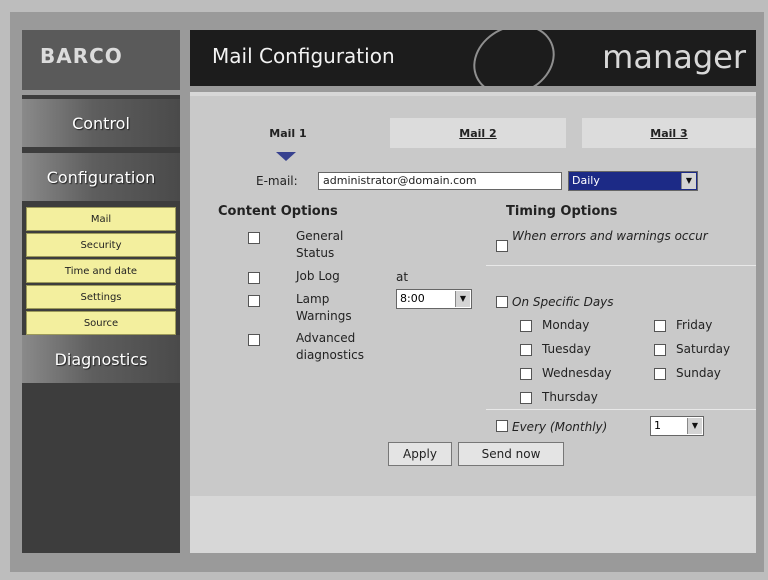  What do you see at coordinates (502, 246) in the screenshot?
I see `when-errors-checkbox` at bounding box center [502, 246].